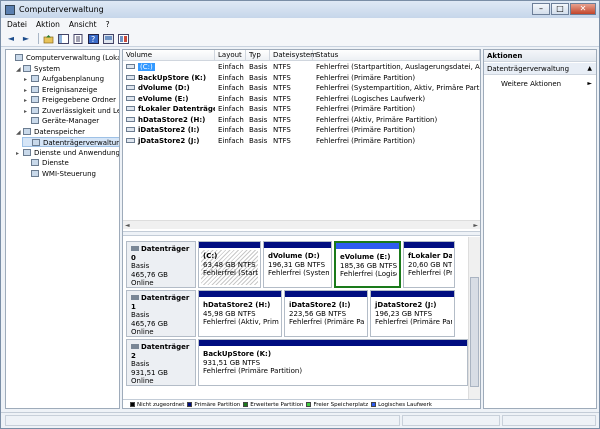 The height and width of the screenshot is (429, 600). Describe the element at coordinates (161, 264) in the screenshot. I see `disk-label: Datenträger 0 Basis 465,76 GB Online` at that location.